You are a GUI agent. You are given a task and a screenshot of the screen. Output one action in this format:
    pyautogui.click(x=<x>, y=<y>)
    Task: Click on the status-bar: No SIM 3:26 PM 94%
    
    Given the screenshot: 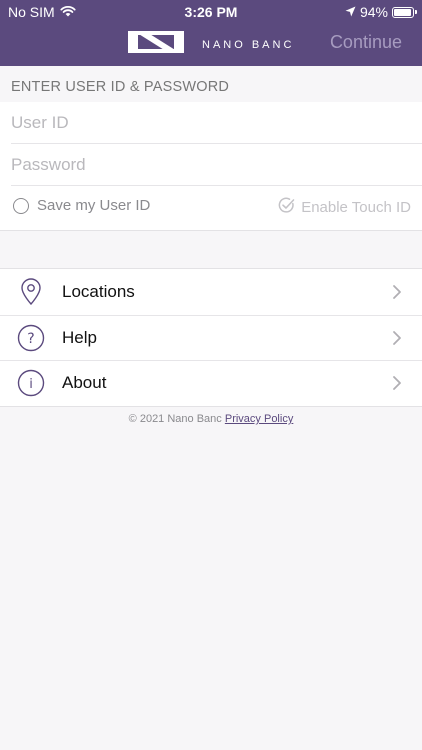 What is the action you would take?
    pyautogui.click(x=211, y=12)
    